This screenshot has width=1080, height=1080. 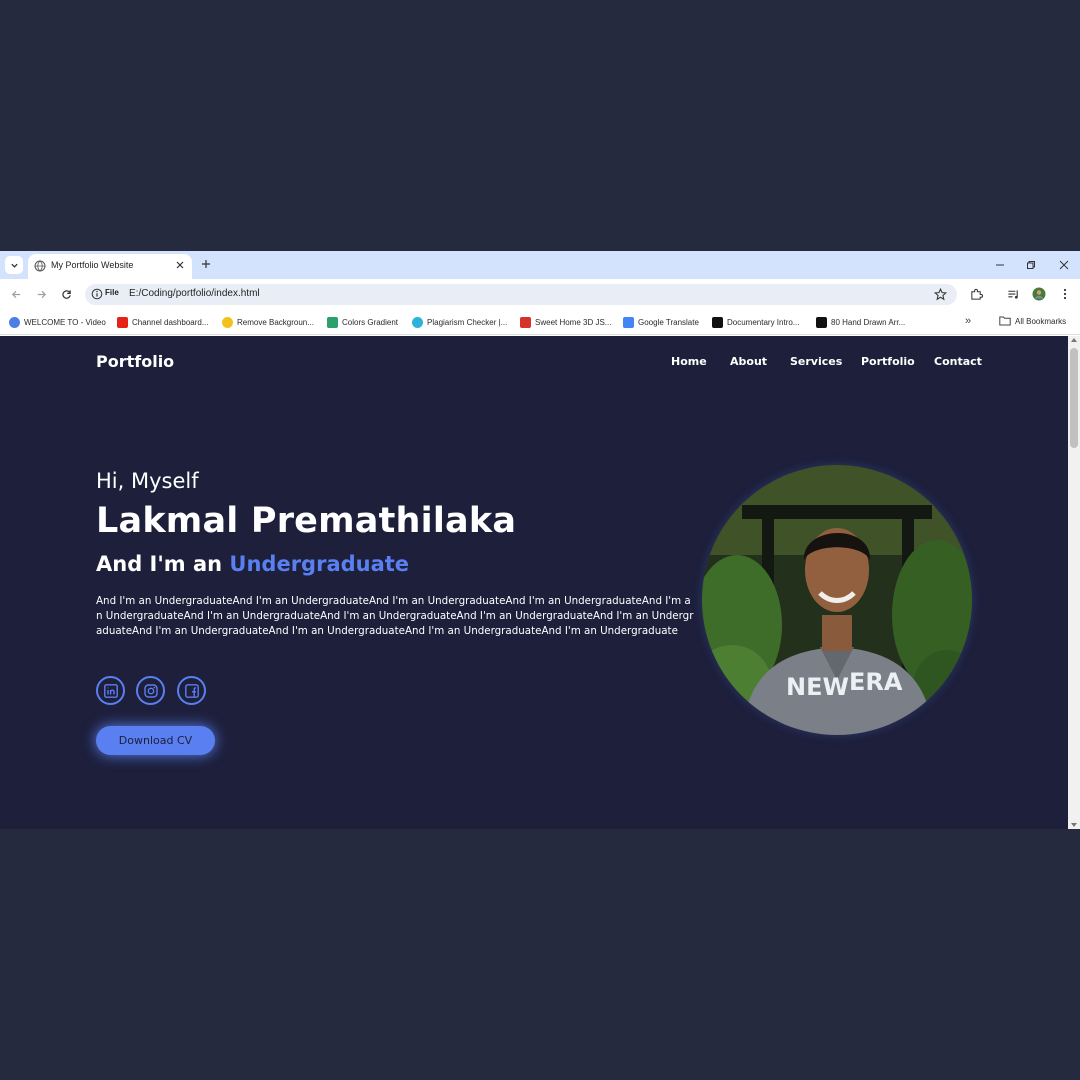 I want to click on profile-photo: NEW ERA, so click(x=837, y=600).